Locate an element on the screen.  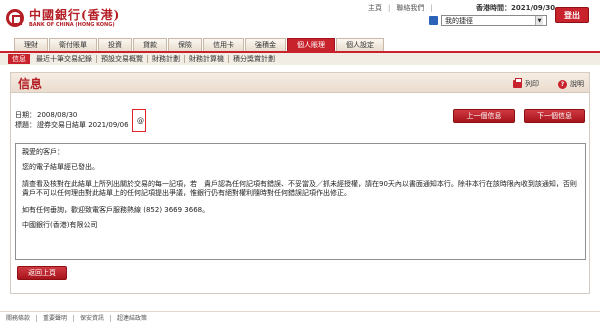
print-icon is located at coordinates (517, 83).